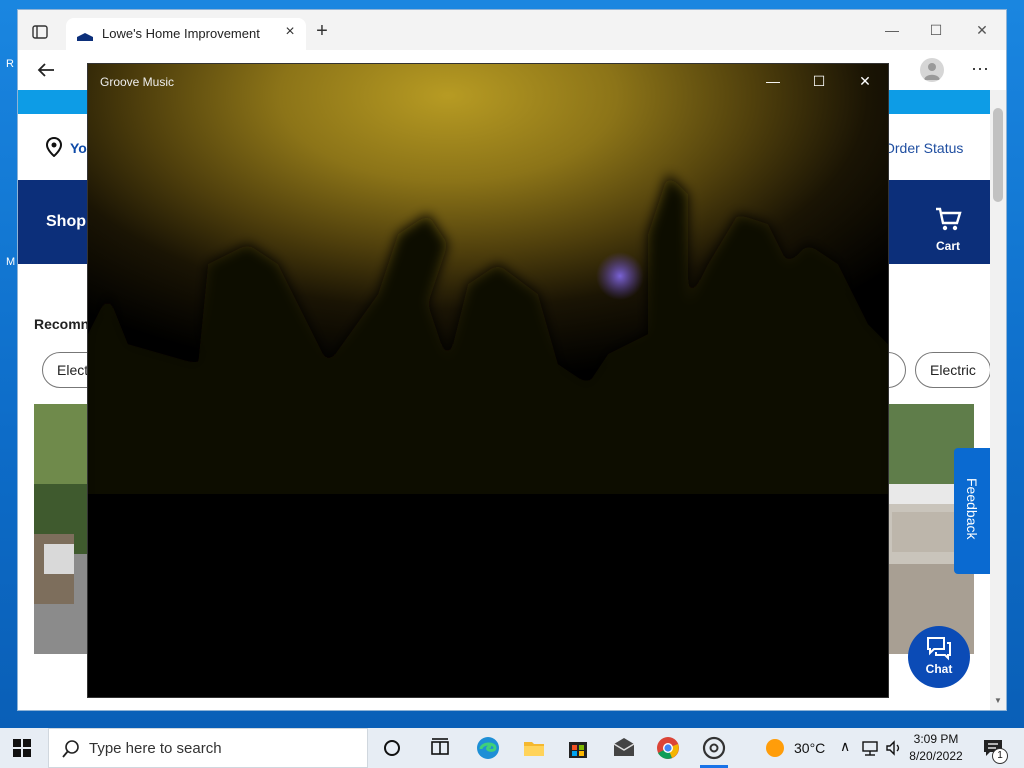 The width and height of the screenshot is (1024, 768). I want to click on tab-bar: Lowe's Home Improvement × + — ☐ ✕, so click(512, 30).